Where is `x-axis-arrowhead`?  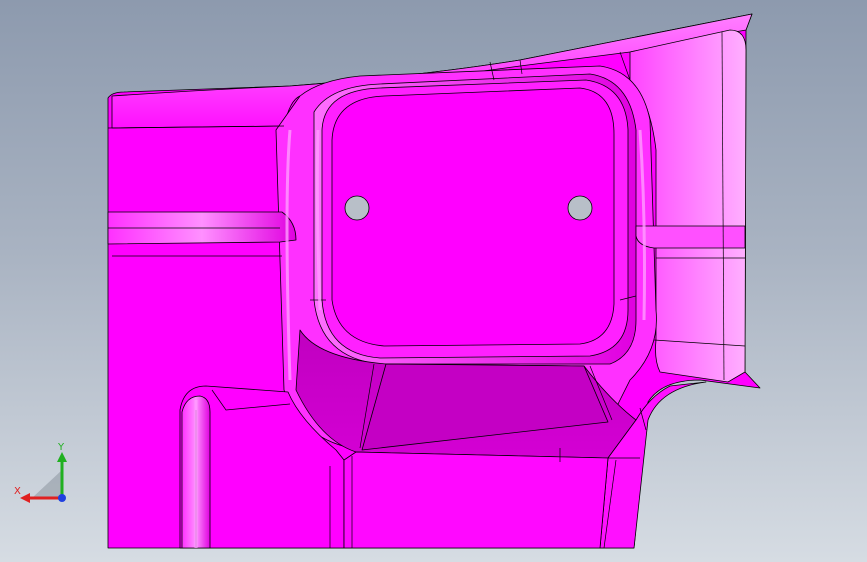 x-axis-arrowhead is located at coordinates (25, 498).